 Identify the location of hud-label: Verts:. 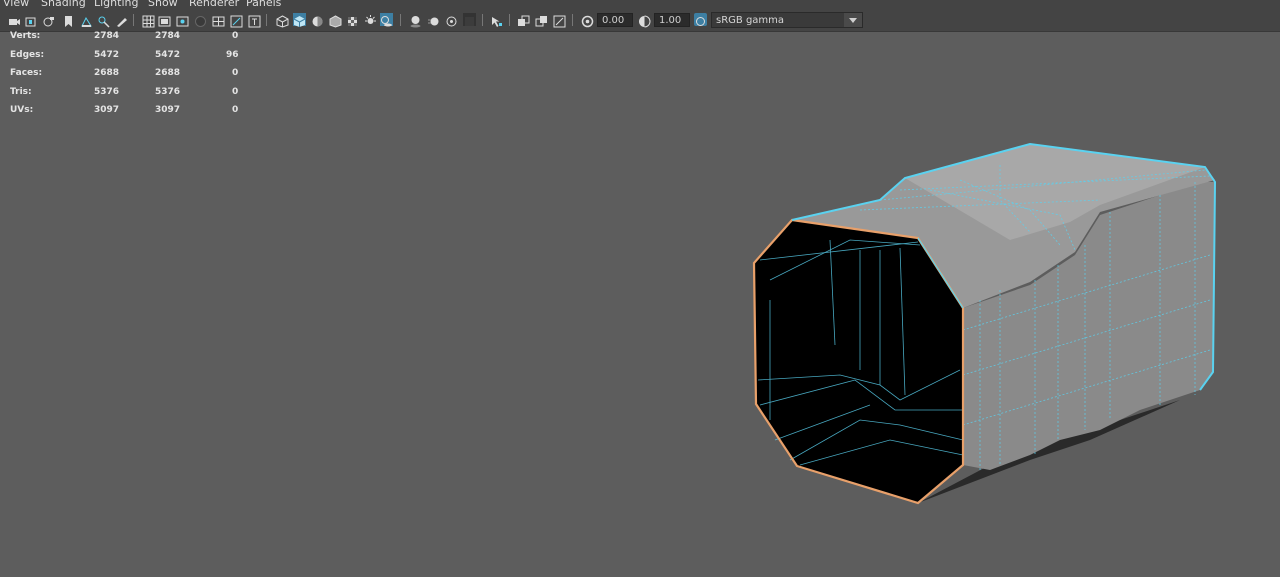
(25, 36).